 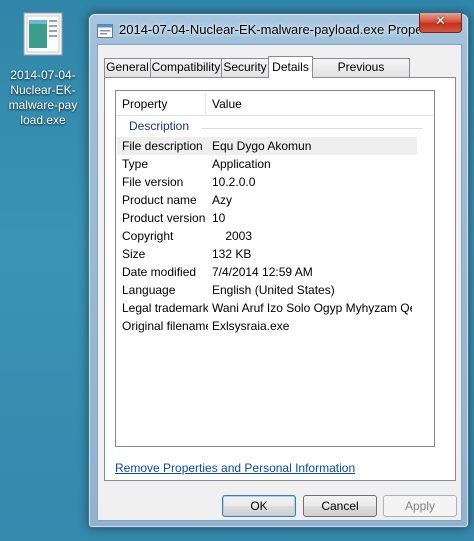 I want to click on row-value: Equ Dygo Akomun, so click(x=262, y=146).